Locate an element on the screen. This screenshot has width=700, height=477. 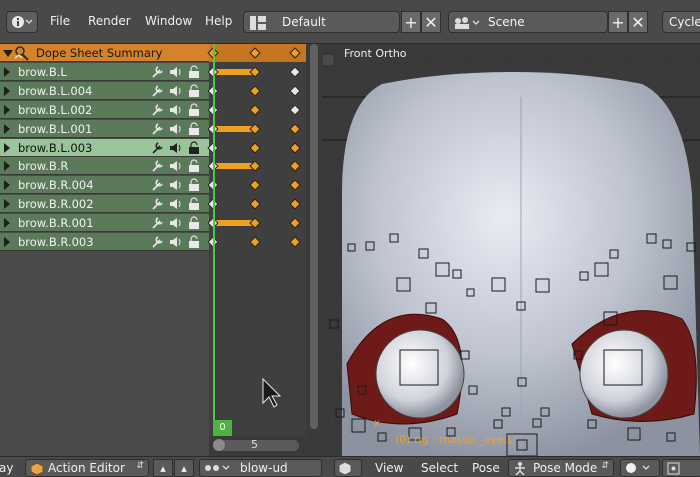
channel-row: brow.B.R.002 is located at coordinates (104, 204).